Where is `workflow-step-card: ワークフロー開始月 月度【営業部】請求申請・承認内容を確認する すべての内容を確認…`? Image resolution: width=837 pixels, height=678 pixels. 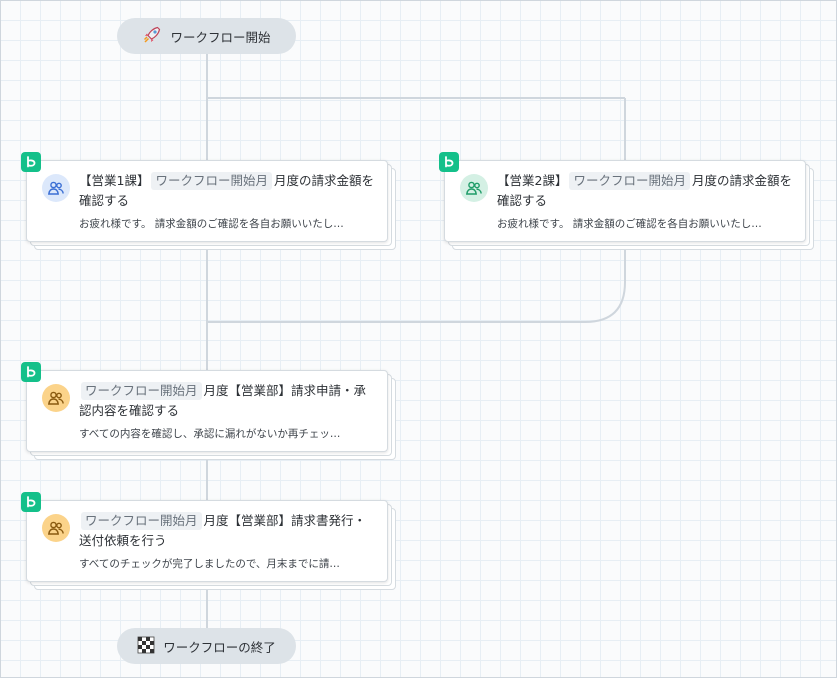 workflow-step-card: ワークフロー開始月 月度【営業部】請求申請・承認内容を確認する すべての内容を確認… is located at coordinates (207, 411).